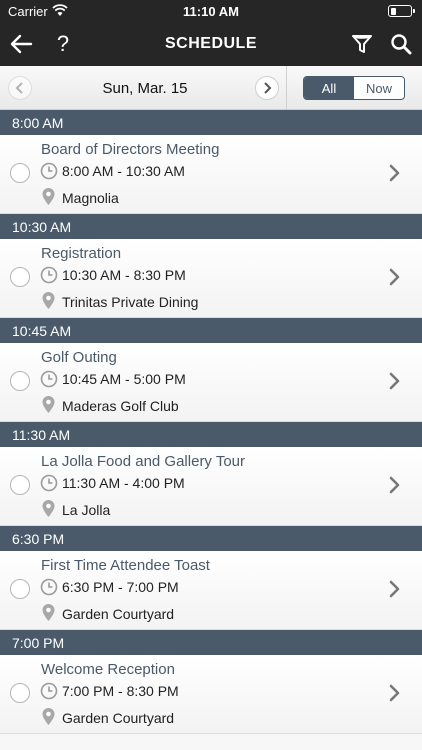  I want to click on event-title: Board of Directors Meeting, so click(130, 149).